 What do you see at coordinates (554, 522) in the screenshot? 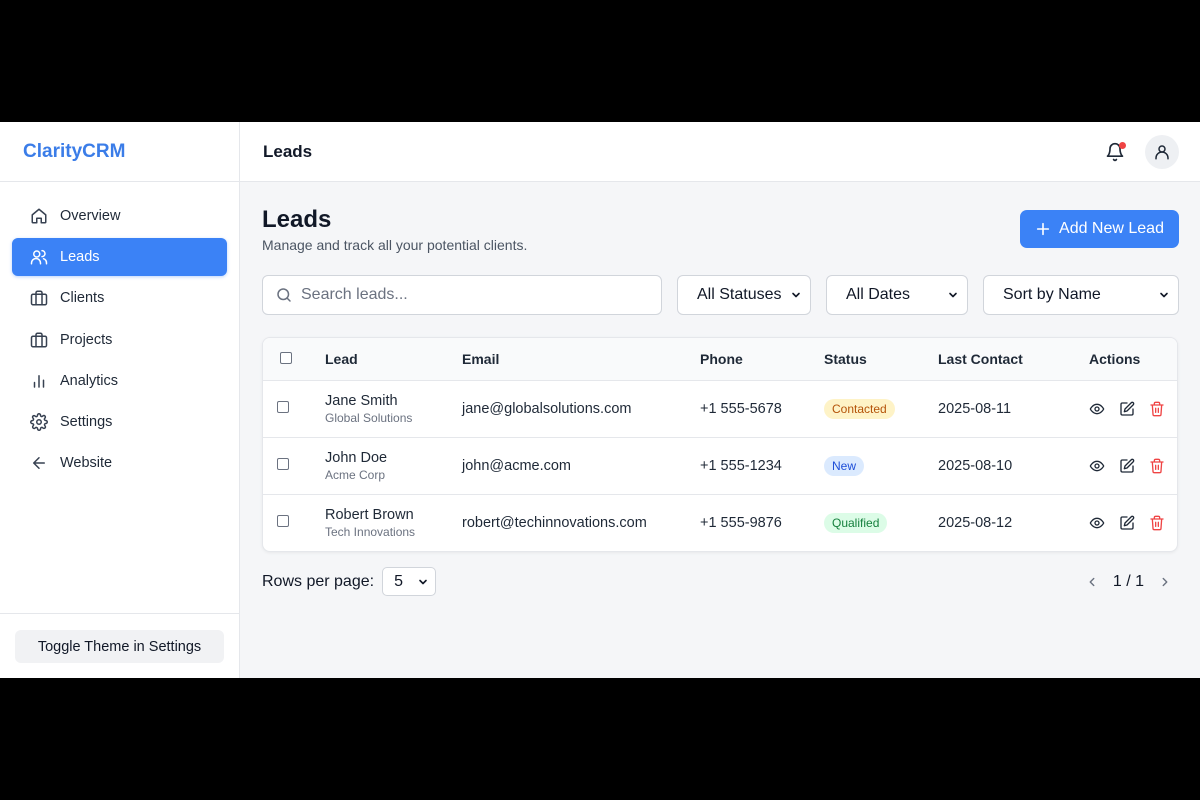
I see `lead-email: robert@techinnovations.com` at bounding box center [554, 522].